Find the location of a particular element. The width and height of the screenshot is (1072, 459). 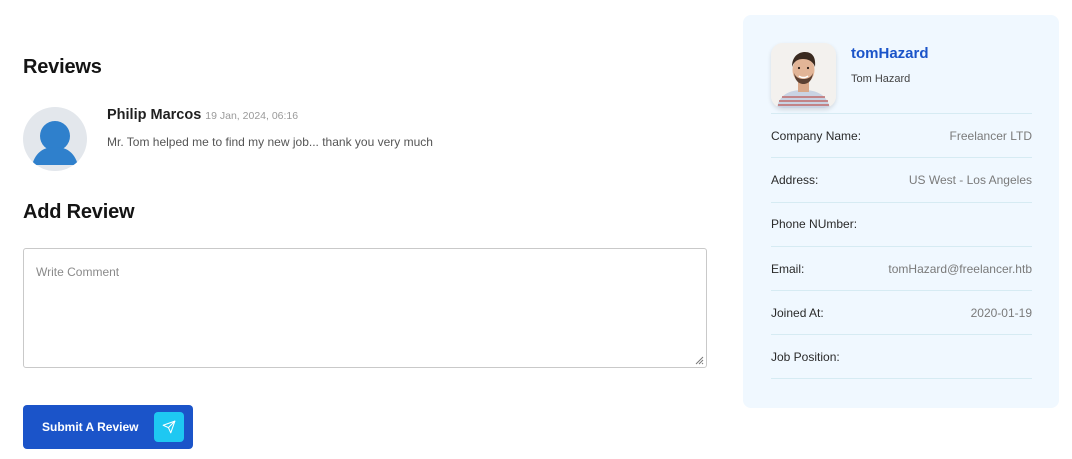

info-label: Joined At: is located at coordinates (797, 312).